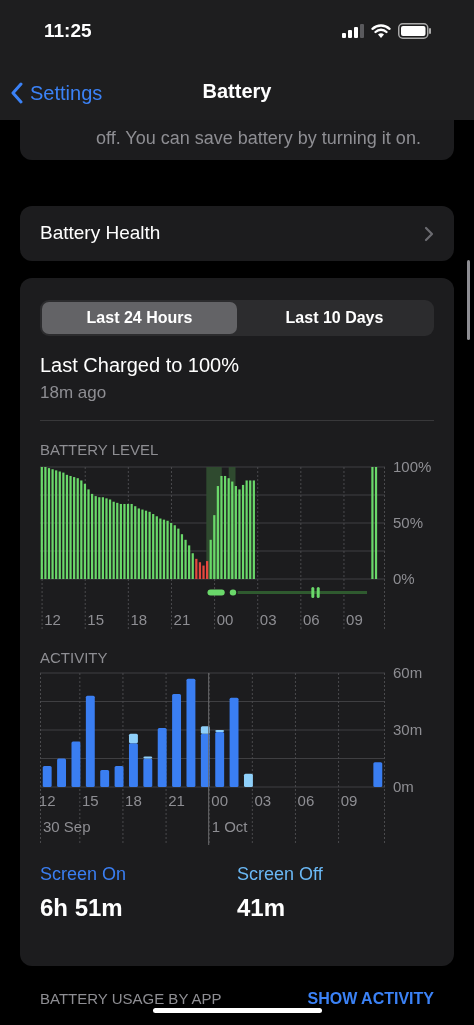 Image resolution: width=474 pixels, height=1025 pixels. Describe the element at coordinates (334, 318) in the screenshot. I see `range-tab: Last 10 Days` at that location.